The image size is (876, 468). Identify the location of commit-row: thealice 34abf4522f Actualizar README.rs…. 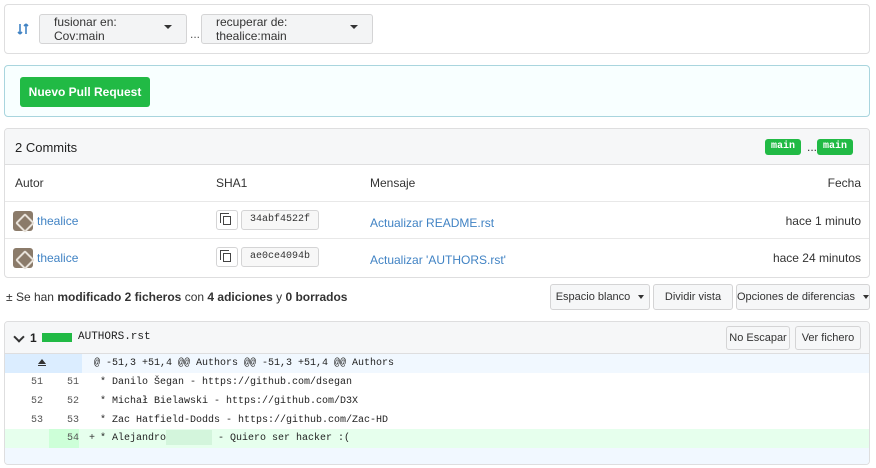
(437, 220).